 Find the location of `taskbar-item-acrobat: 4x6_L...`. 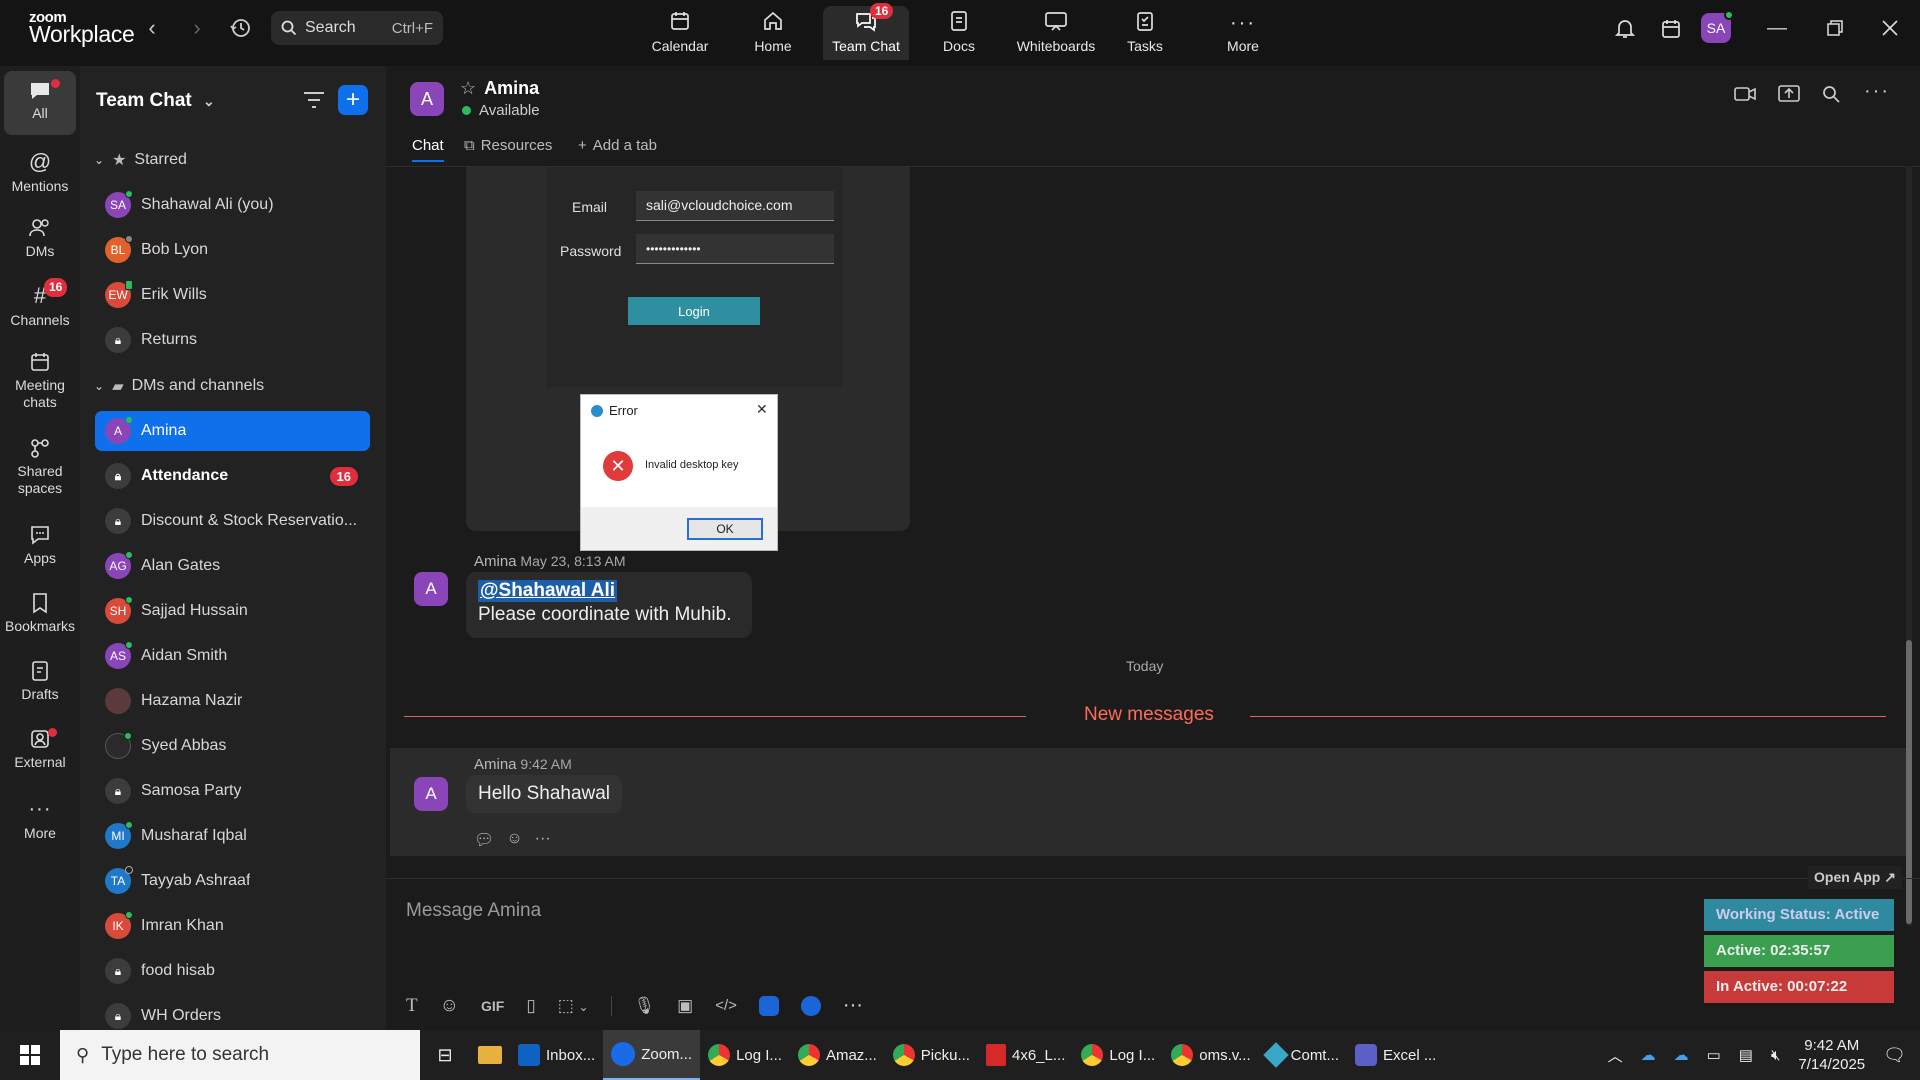

taskbar-item-acrobat: 4x6_L... is located at coordinates (1025, 1055).